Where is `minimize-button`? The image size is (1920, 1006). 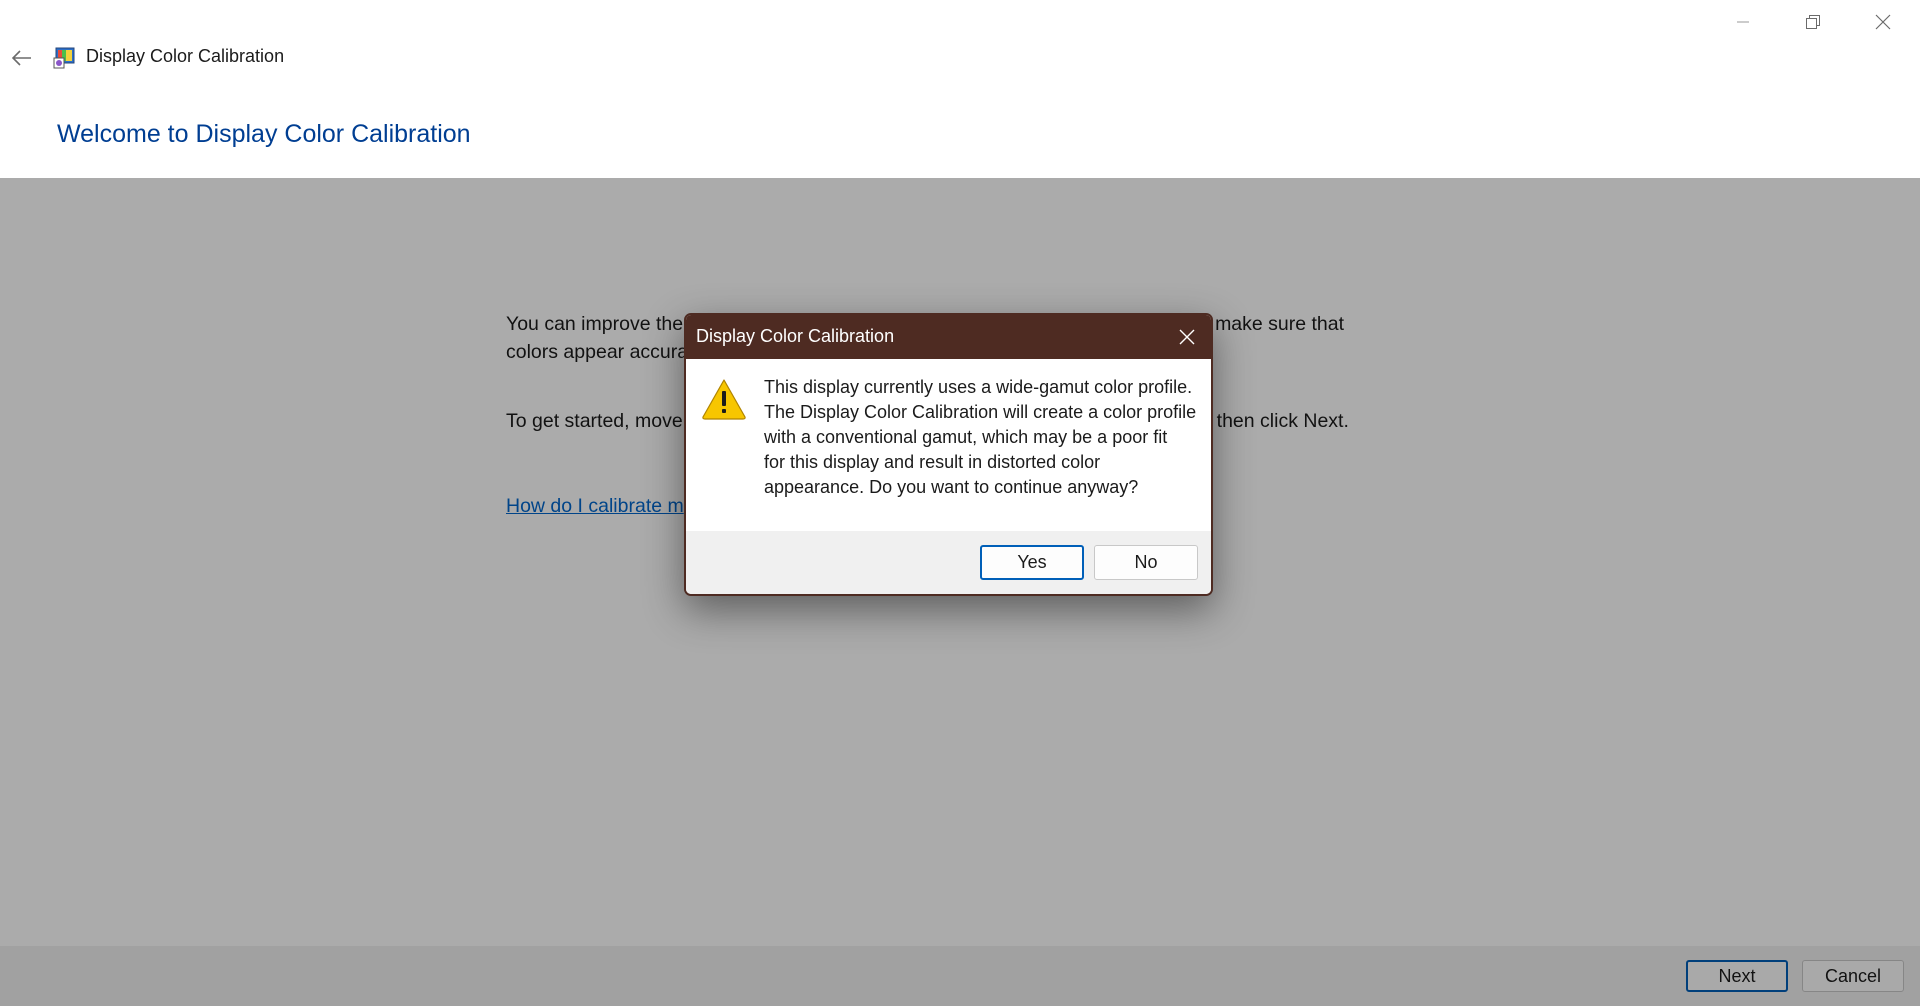 minimize-button is located at coordinates (1743, 22).